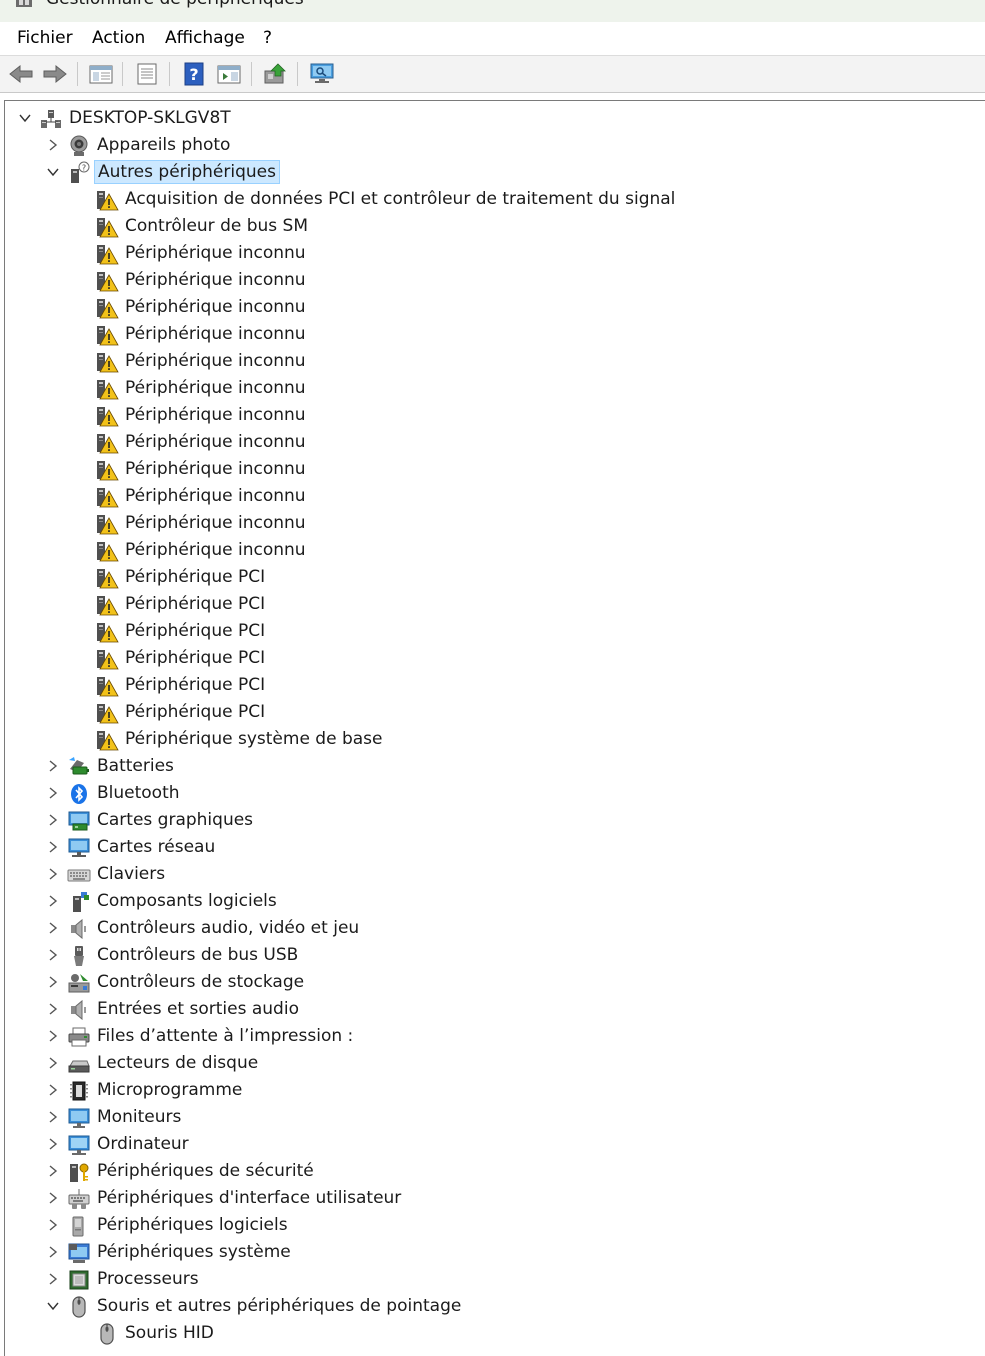  Describe the element at coordinates (492, 1171) in the screenshot. I see `tree-item: Périphériques de sécurité` at that location.